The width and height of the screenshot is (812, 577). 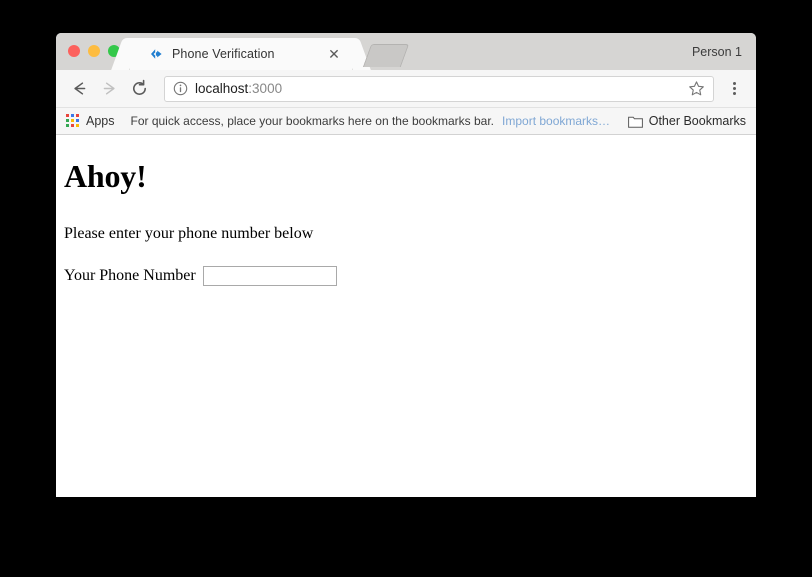 What do you see at coordinates (74, 51) in the screenshot?
I see `window-close-button` at bounding box center [74, 51].